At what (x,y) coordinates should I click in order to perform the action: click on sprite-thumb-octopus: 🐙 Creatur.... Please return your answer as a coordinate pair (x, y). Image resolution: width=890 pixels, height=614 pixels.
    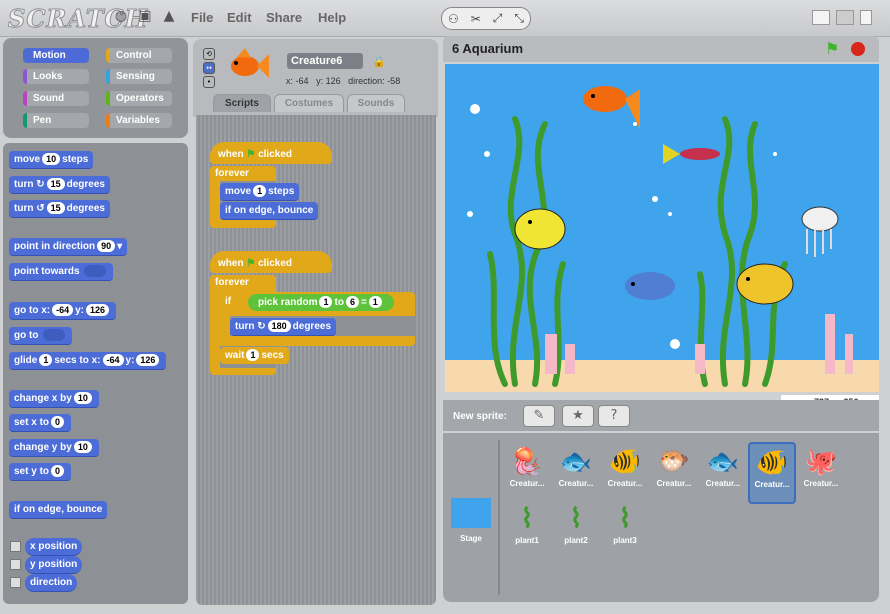
    Looking at the image, I should click on (821, 472).